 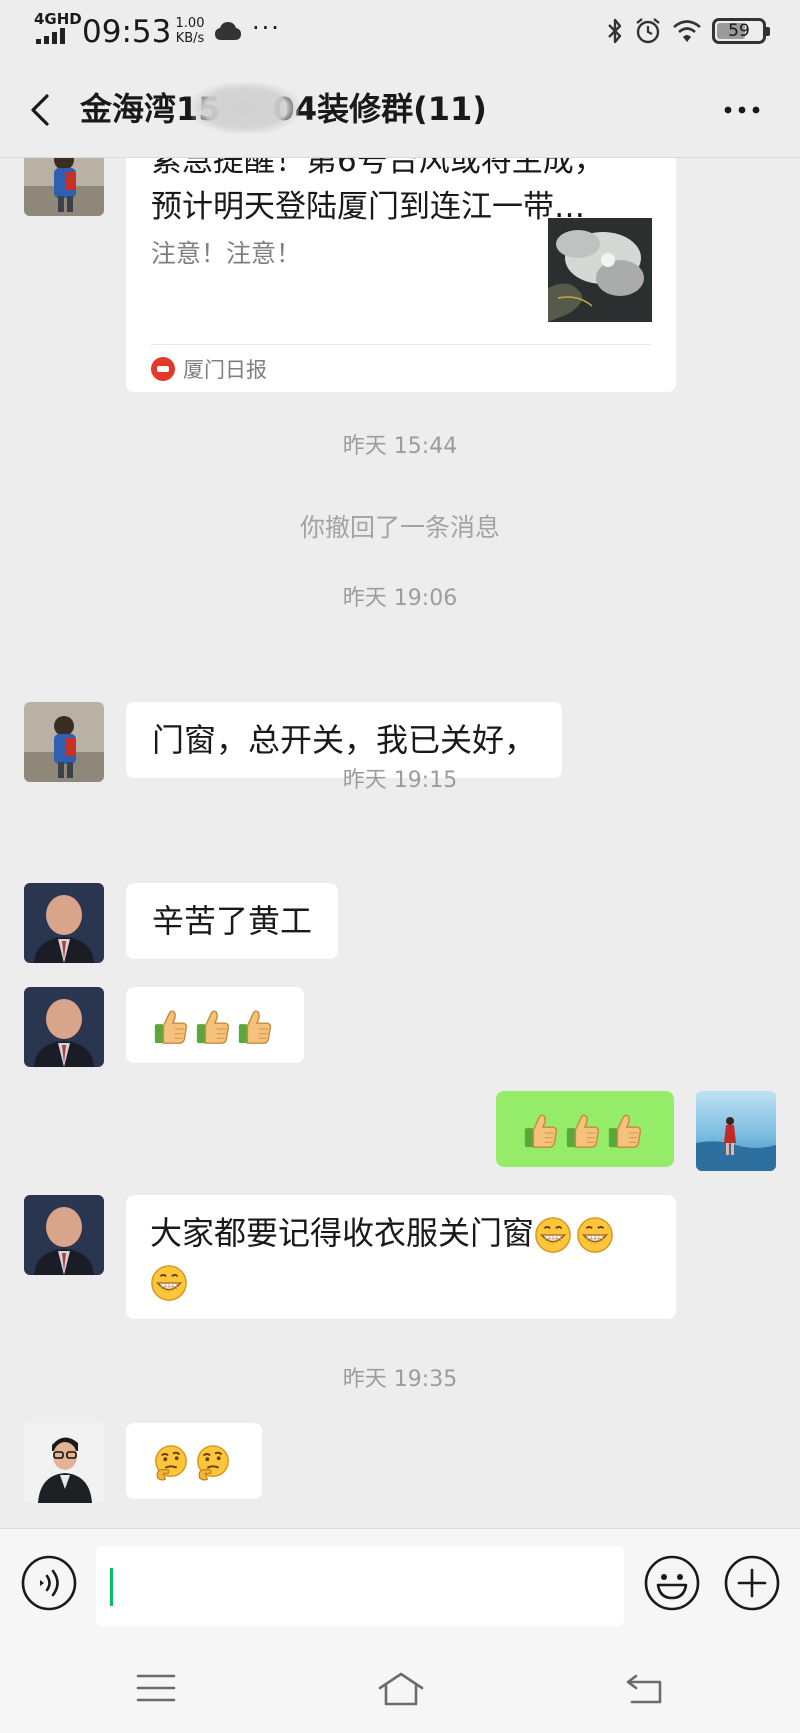 I want to click on group-title: 金海湾15 04装修群(11), so click(x=283, y=108).